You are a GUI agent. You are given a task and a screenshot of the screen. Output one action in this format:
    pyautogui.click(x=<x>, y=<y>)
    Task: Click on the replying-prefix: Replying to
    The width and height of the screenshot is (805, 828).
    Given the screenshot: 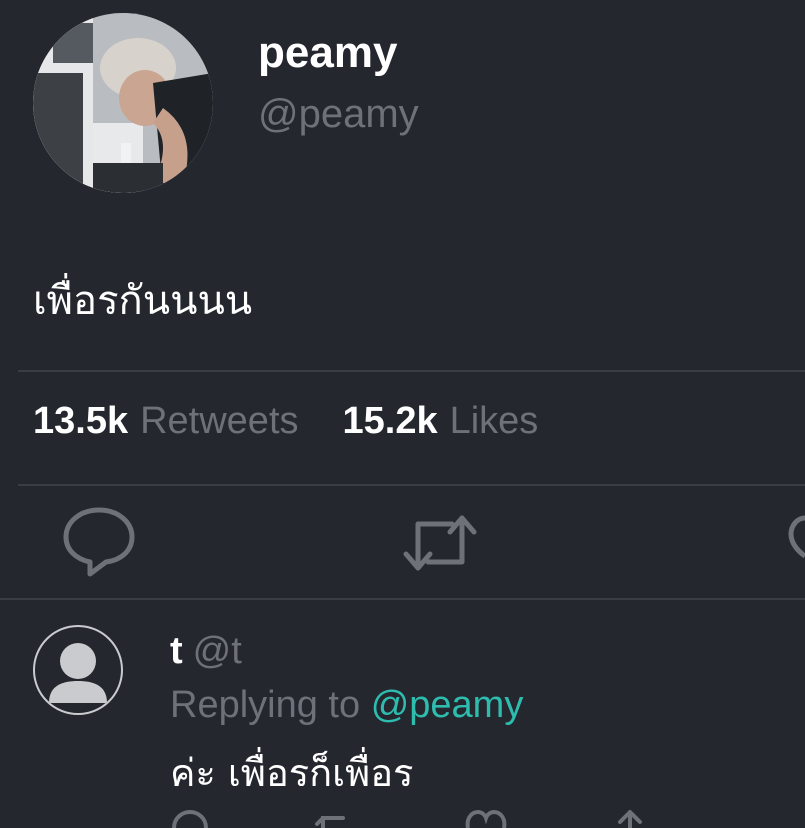 What is the action you would take?
    pyautogui.click(x=265, y=705)
    